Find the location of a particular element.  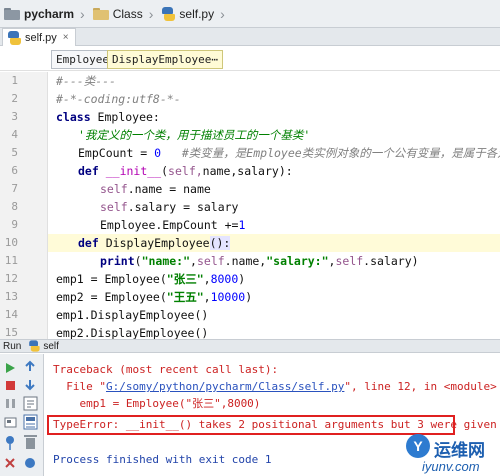

run-config-name: self is located at coordinates (51, 346).